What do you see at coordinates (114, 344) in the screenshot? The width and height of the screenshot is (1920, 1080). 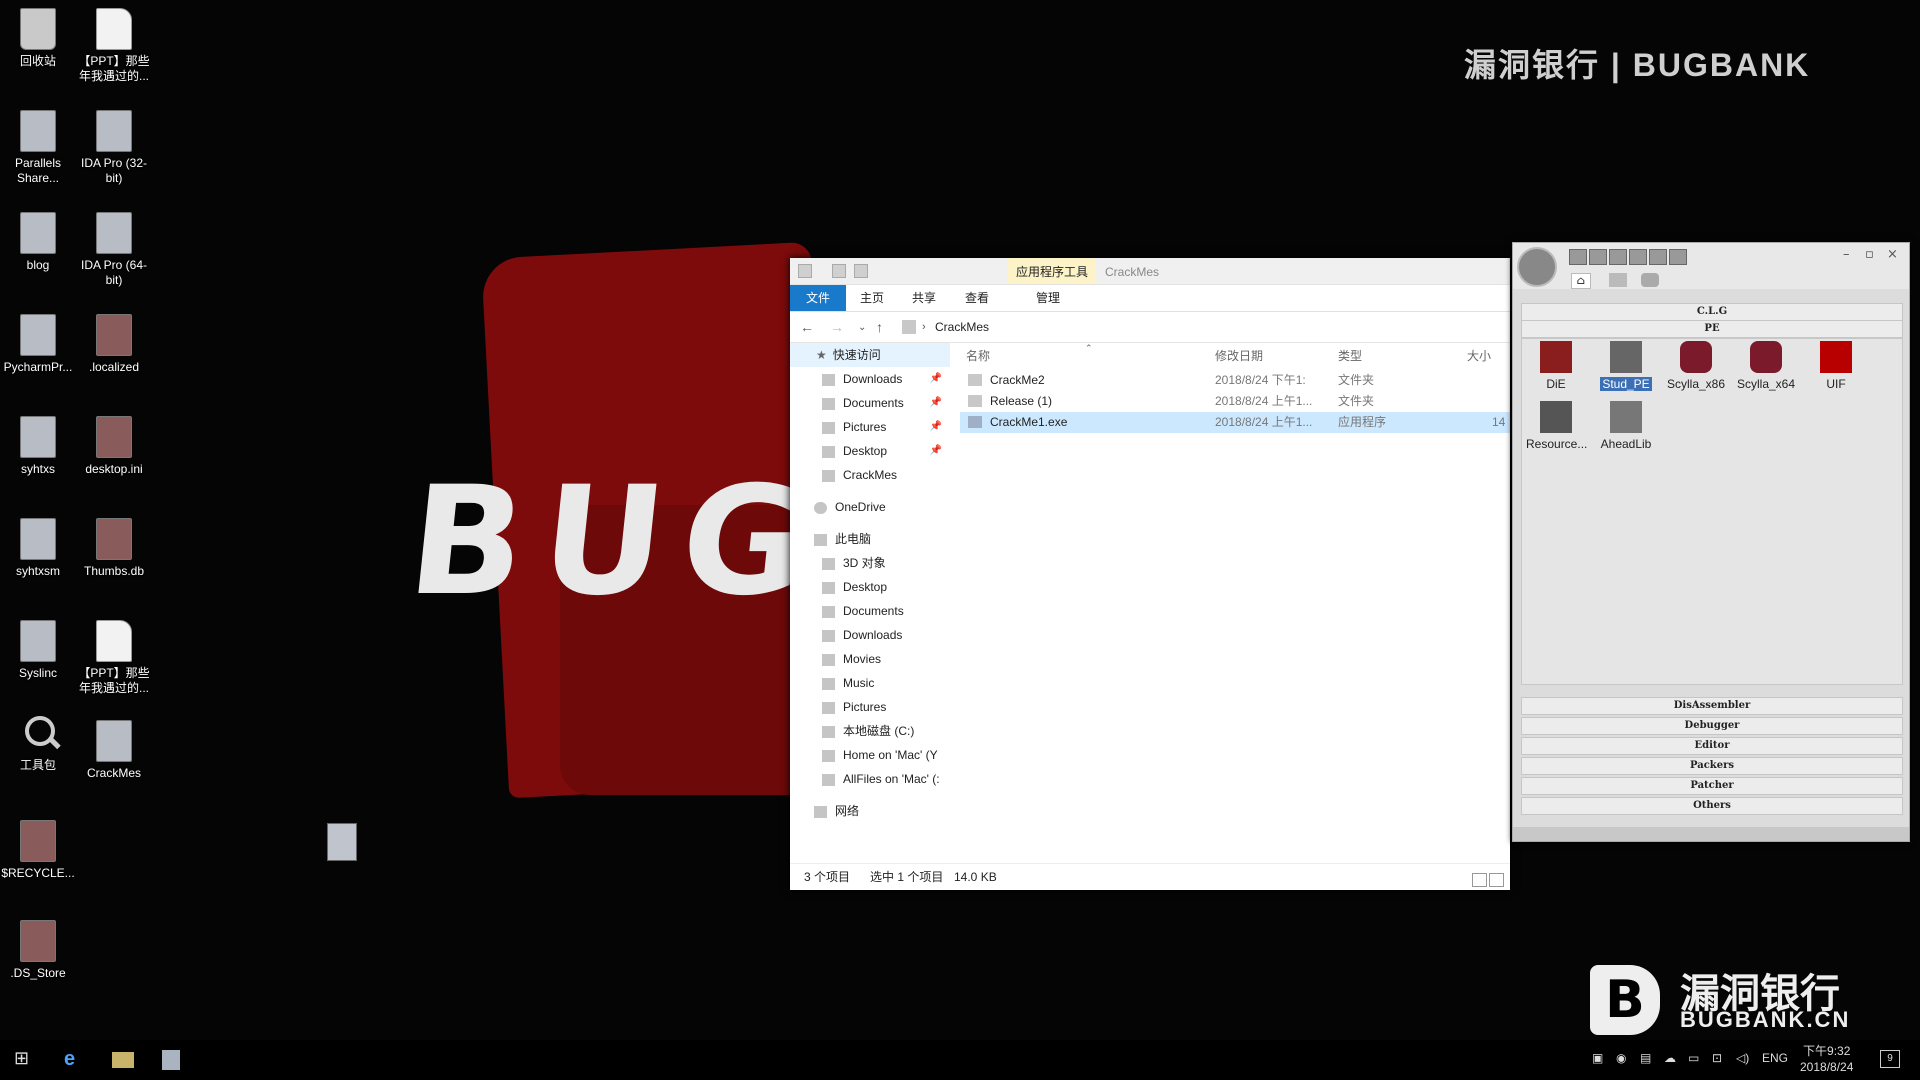 I see `desktop-icon-localized: .localized` at bounding box center [114, 344].